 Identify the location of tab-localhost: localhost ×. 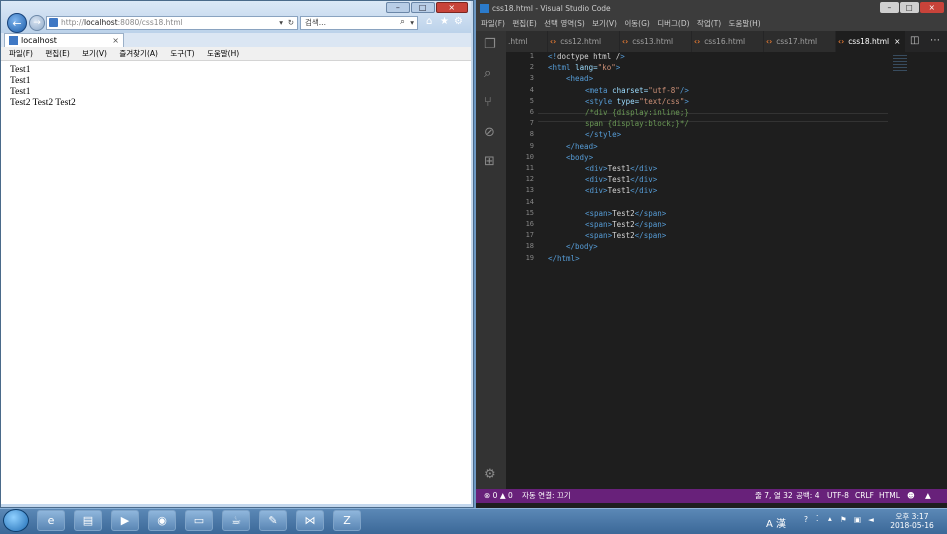
(64, 40).